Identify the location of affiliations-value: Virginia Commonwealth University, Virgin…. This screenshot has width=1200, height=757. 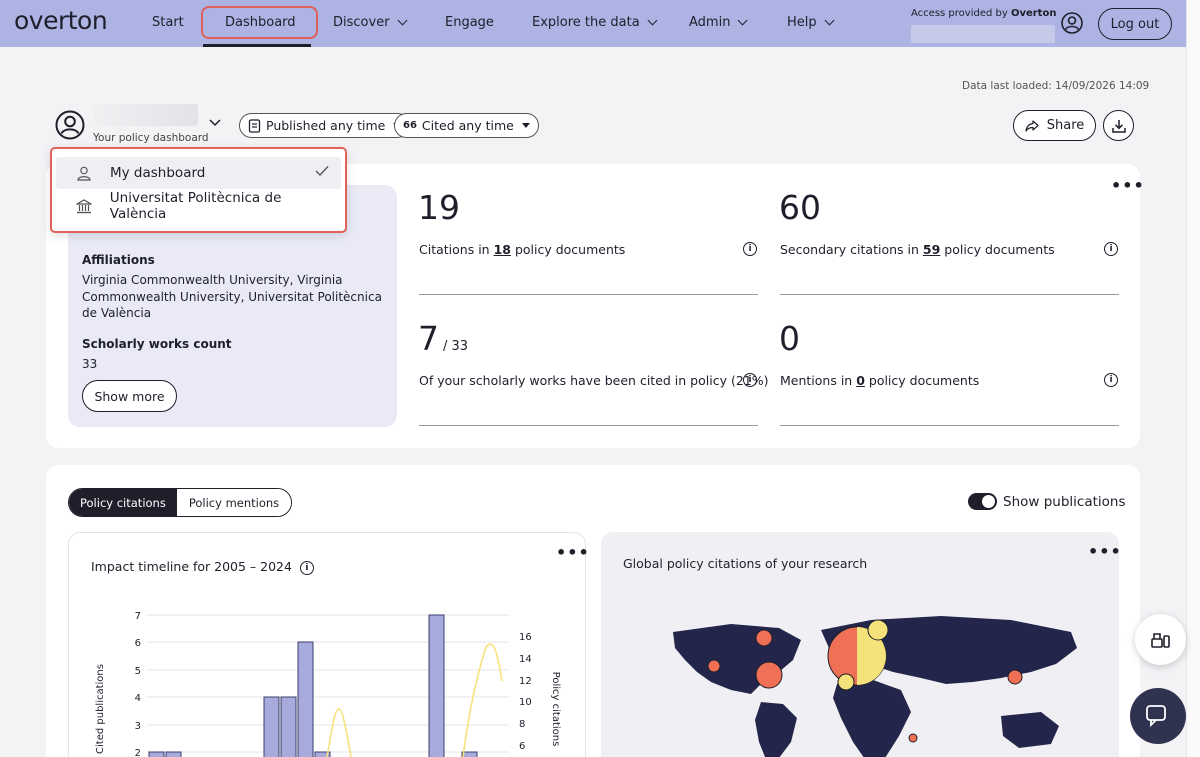
(232, 296).